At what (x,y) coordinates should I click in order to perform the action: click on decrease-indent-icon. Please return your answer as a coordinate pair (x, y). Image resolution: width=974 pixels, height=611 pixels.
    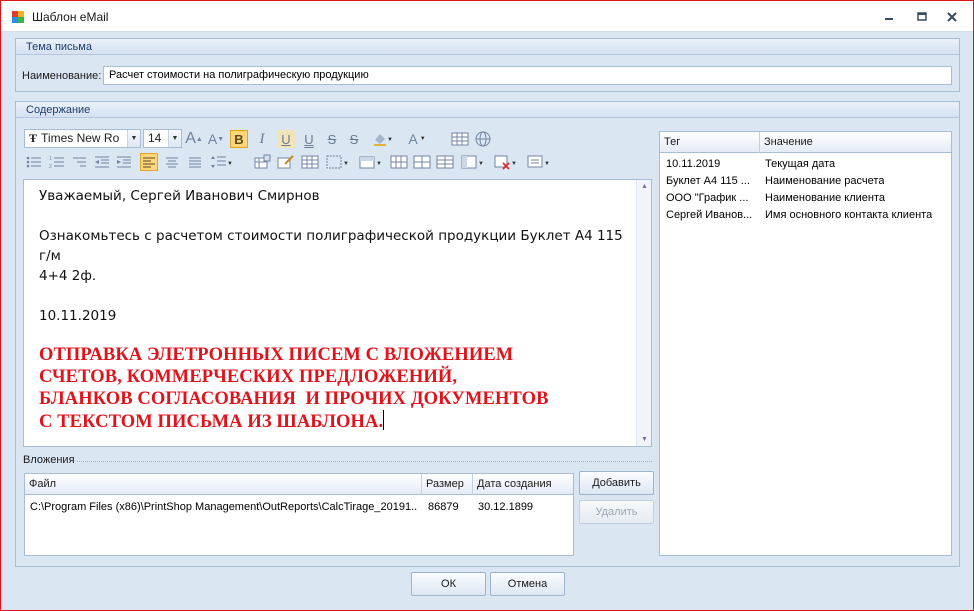
    Looking at the image, I should click on (102, 162).